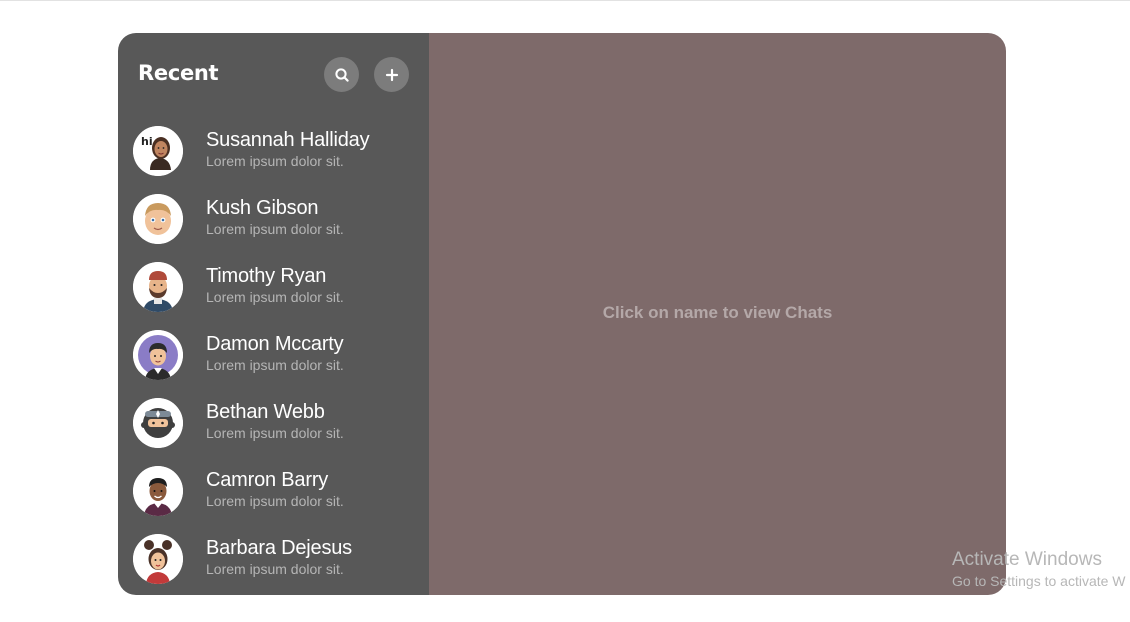  I want to click on chat-placeholder: Click on name to view Chats, so click(717, 312).